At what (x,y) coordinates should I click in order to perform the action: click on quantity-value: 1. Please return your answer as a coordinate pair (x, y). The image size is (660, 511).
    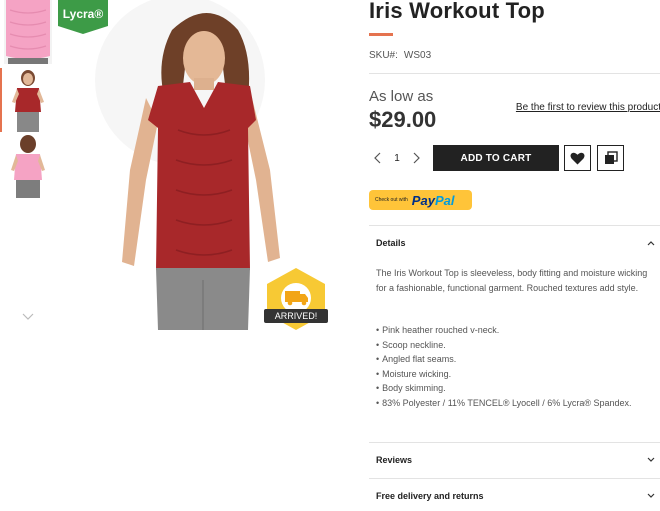
    Looking at the image, I should click on (397, 158).